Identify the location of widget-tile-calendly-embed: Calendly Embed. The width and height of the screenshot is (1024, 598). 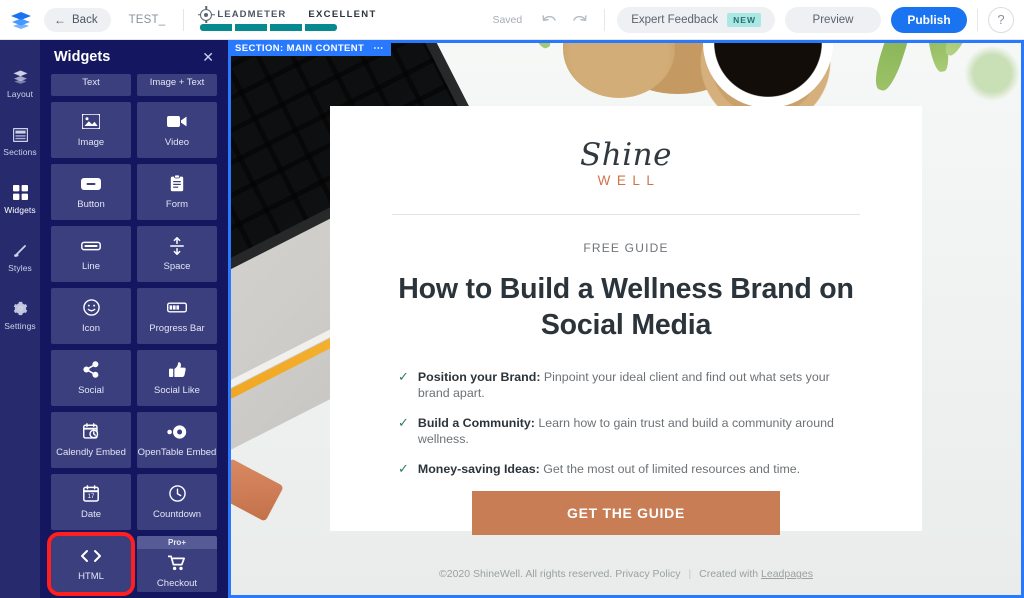
(91, 440).